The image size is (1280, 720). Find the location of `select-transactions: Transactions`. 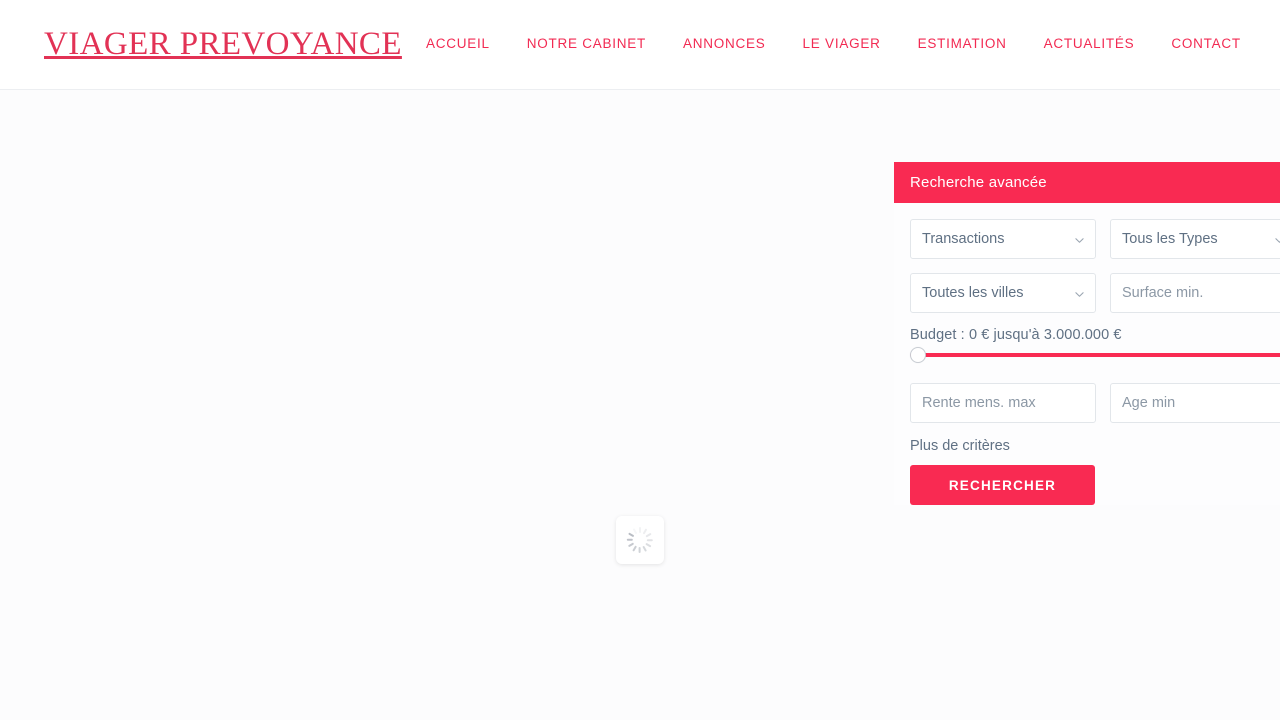

select-transactions: Transactions is located at coordinates (1003, 239).